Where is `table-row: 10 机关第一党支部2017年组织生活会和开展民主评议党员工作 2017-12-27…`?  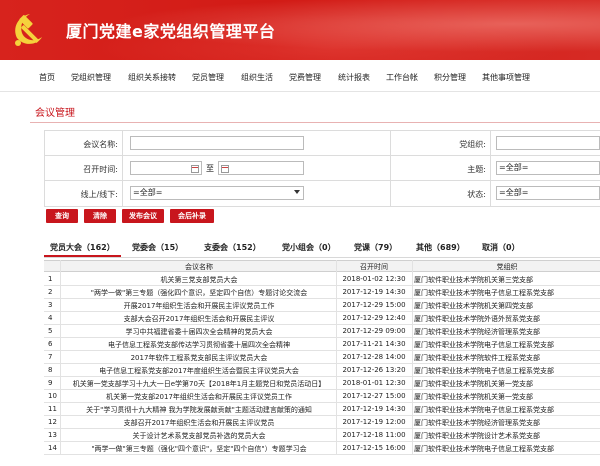
table-row: 10 机关第一党支部2017年组织生活会和开展民主评议党员工作 2017-12-27… is located at coordinates (322, 396).